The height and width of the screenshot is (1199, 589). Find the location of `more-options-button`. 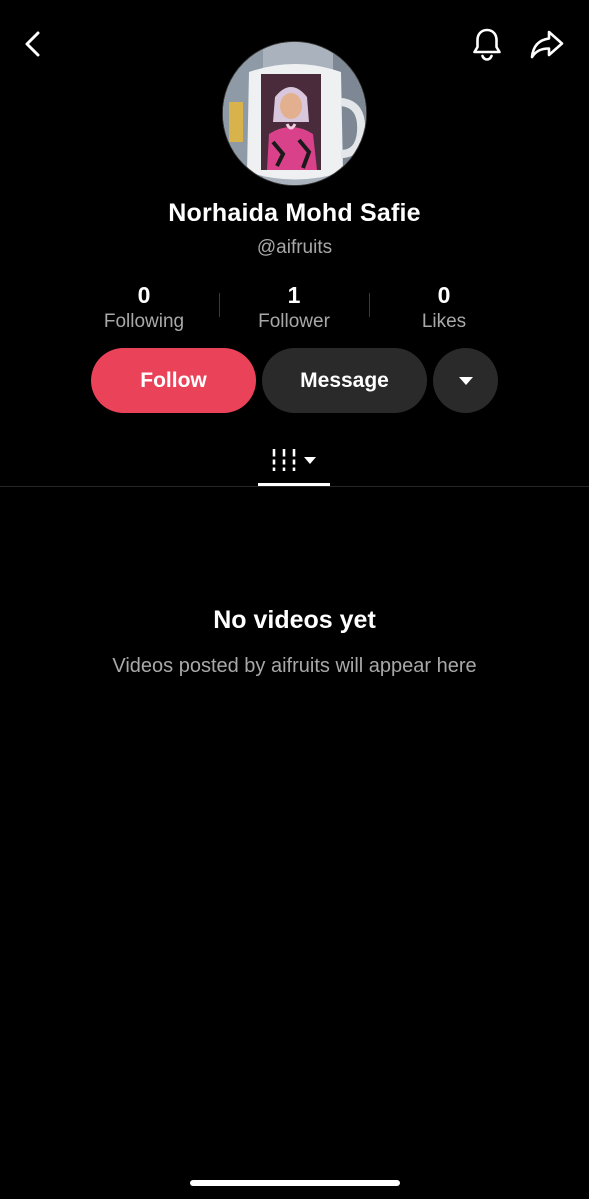

more-options-button is located at coordinates (465, 380).